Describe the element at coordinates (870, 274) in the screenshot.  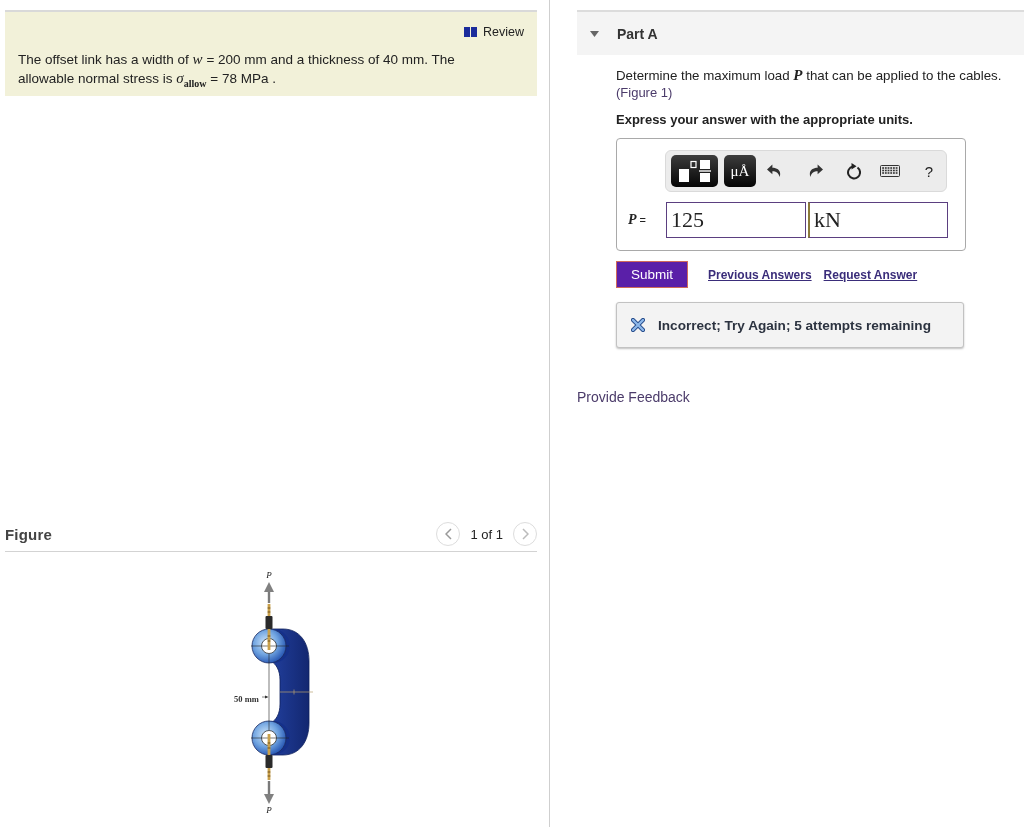
I see `answer-link: Request Answer` at that location.